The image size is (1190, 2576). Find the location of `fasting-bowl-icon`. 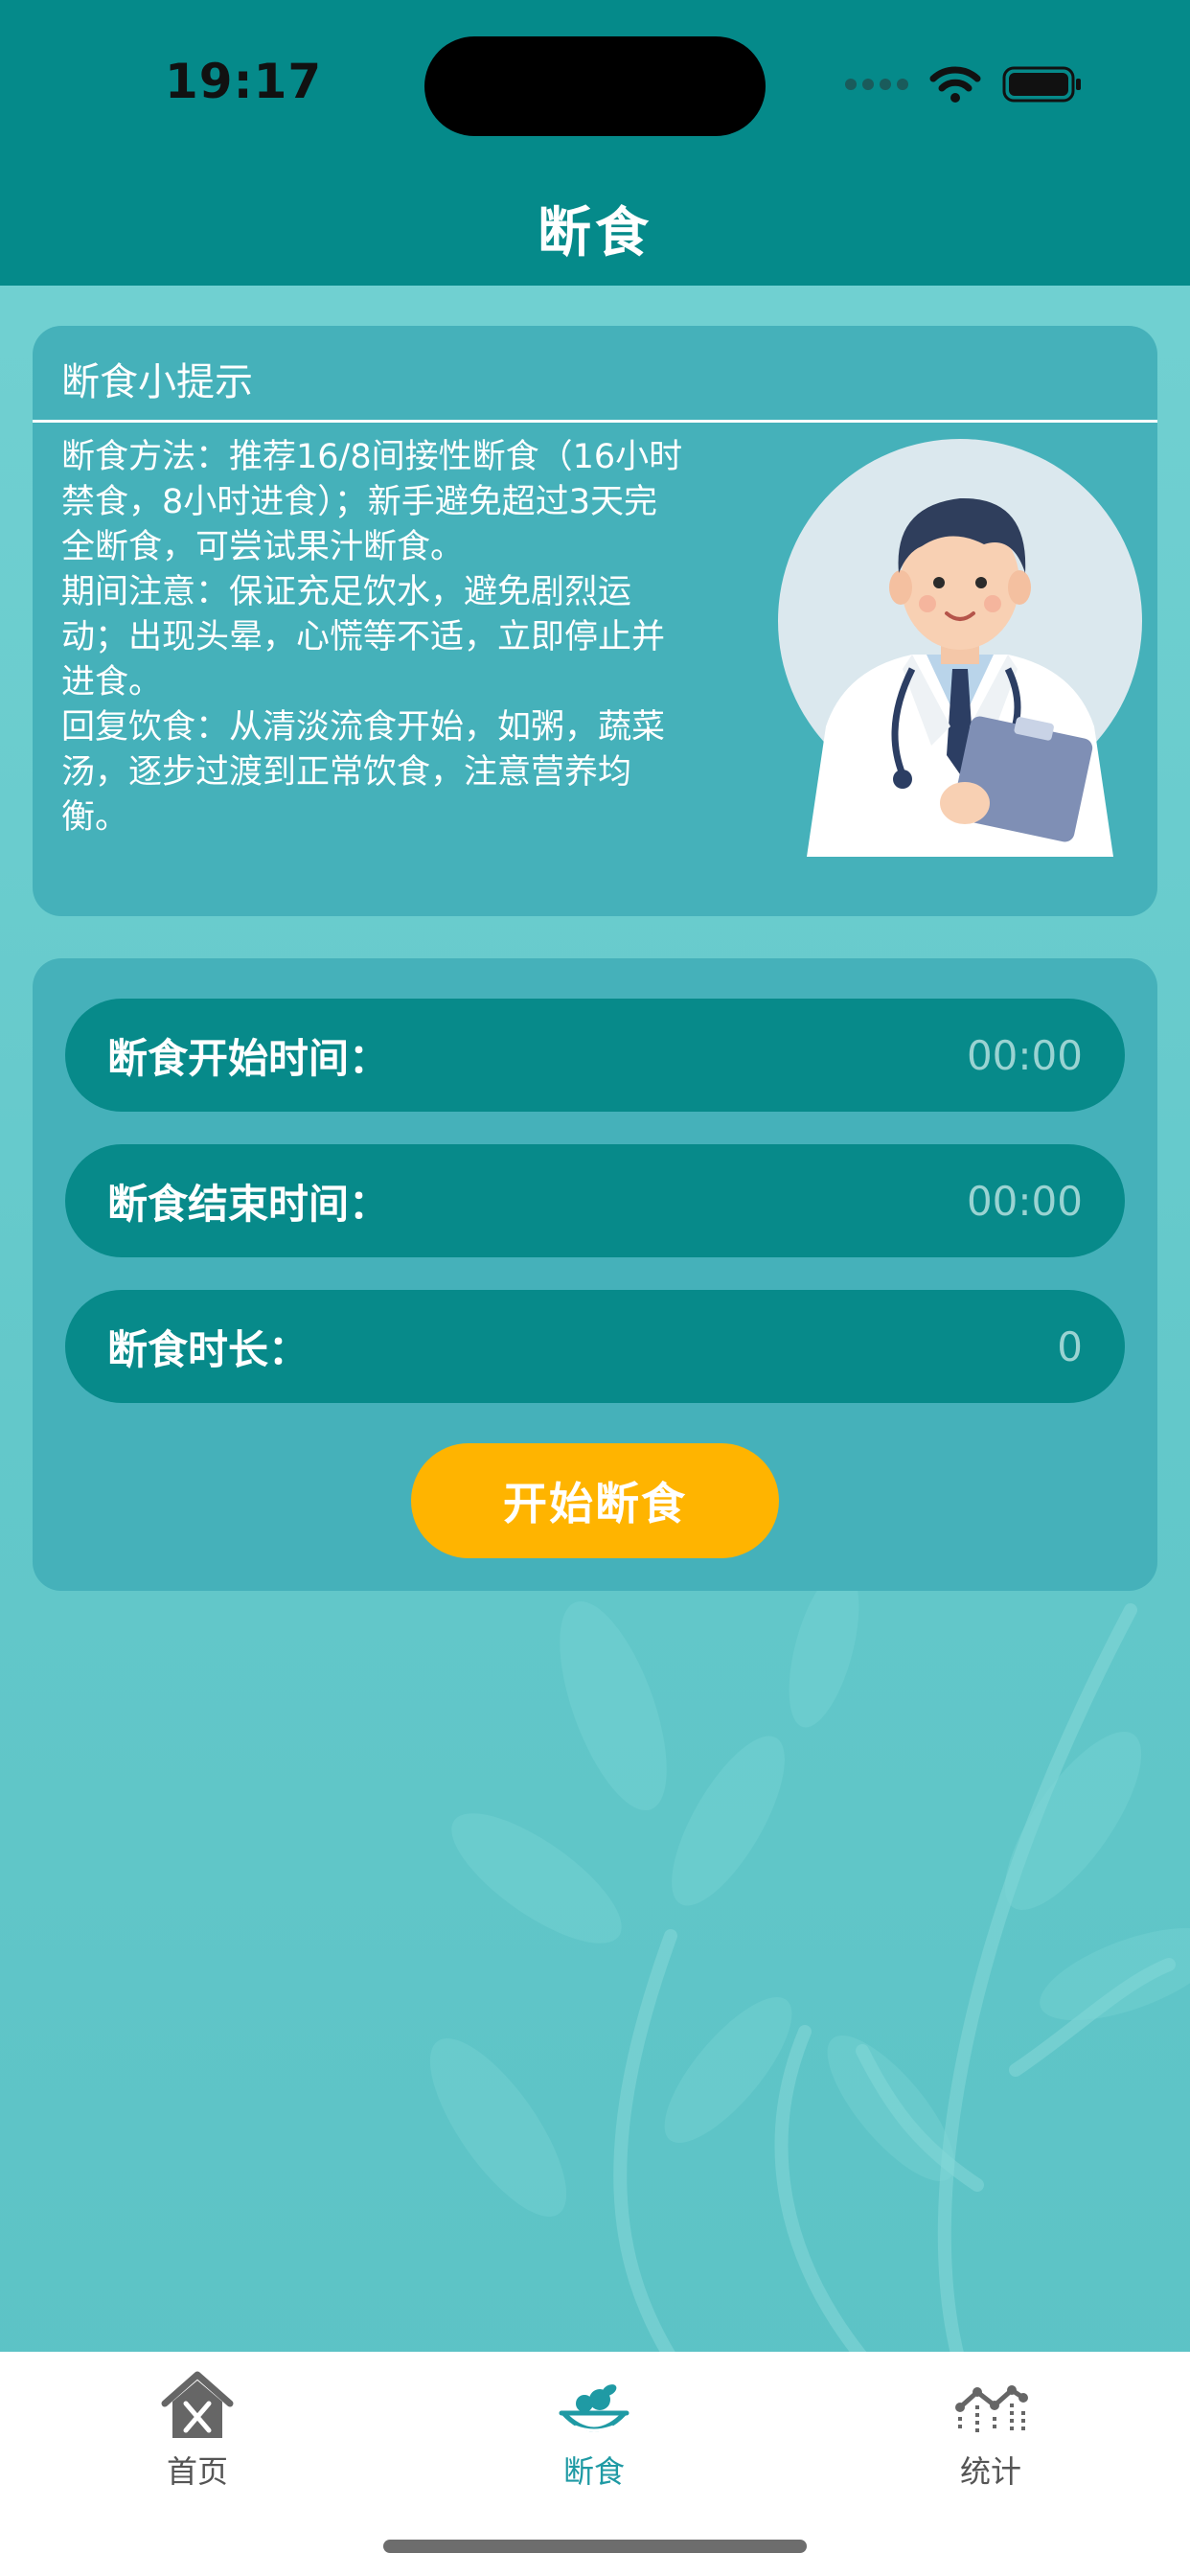

fasting-bowl-icon is located at coordinates (594, 2408).